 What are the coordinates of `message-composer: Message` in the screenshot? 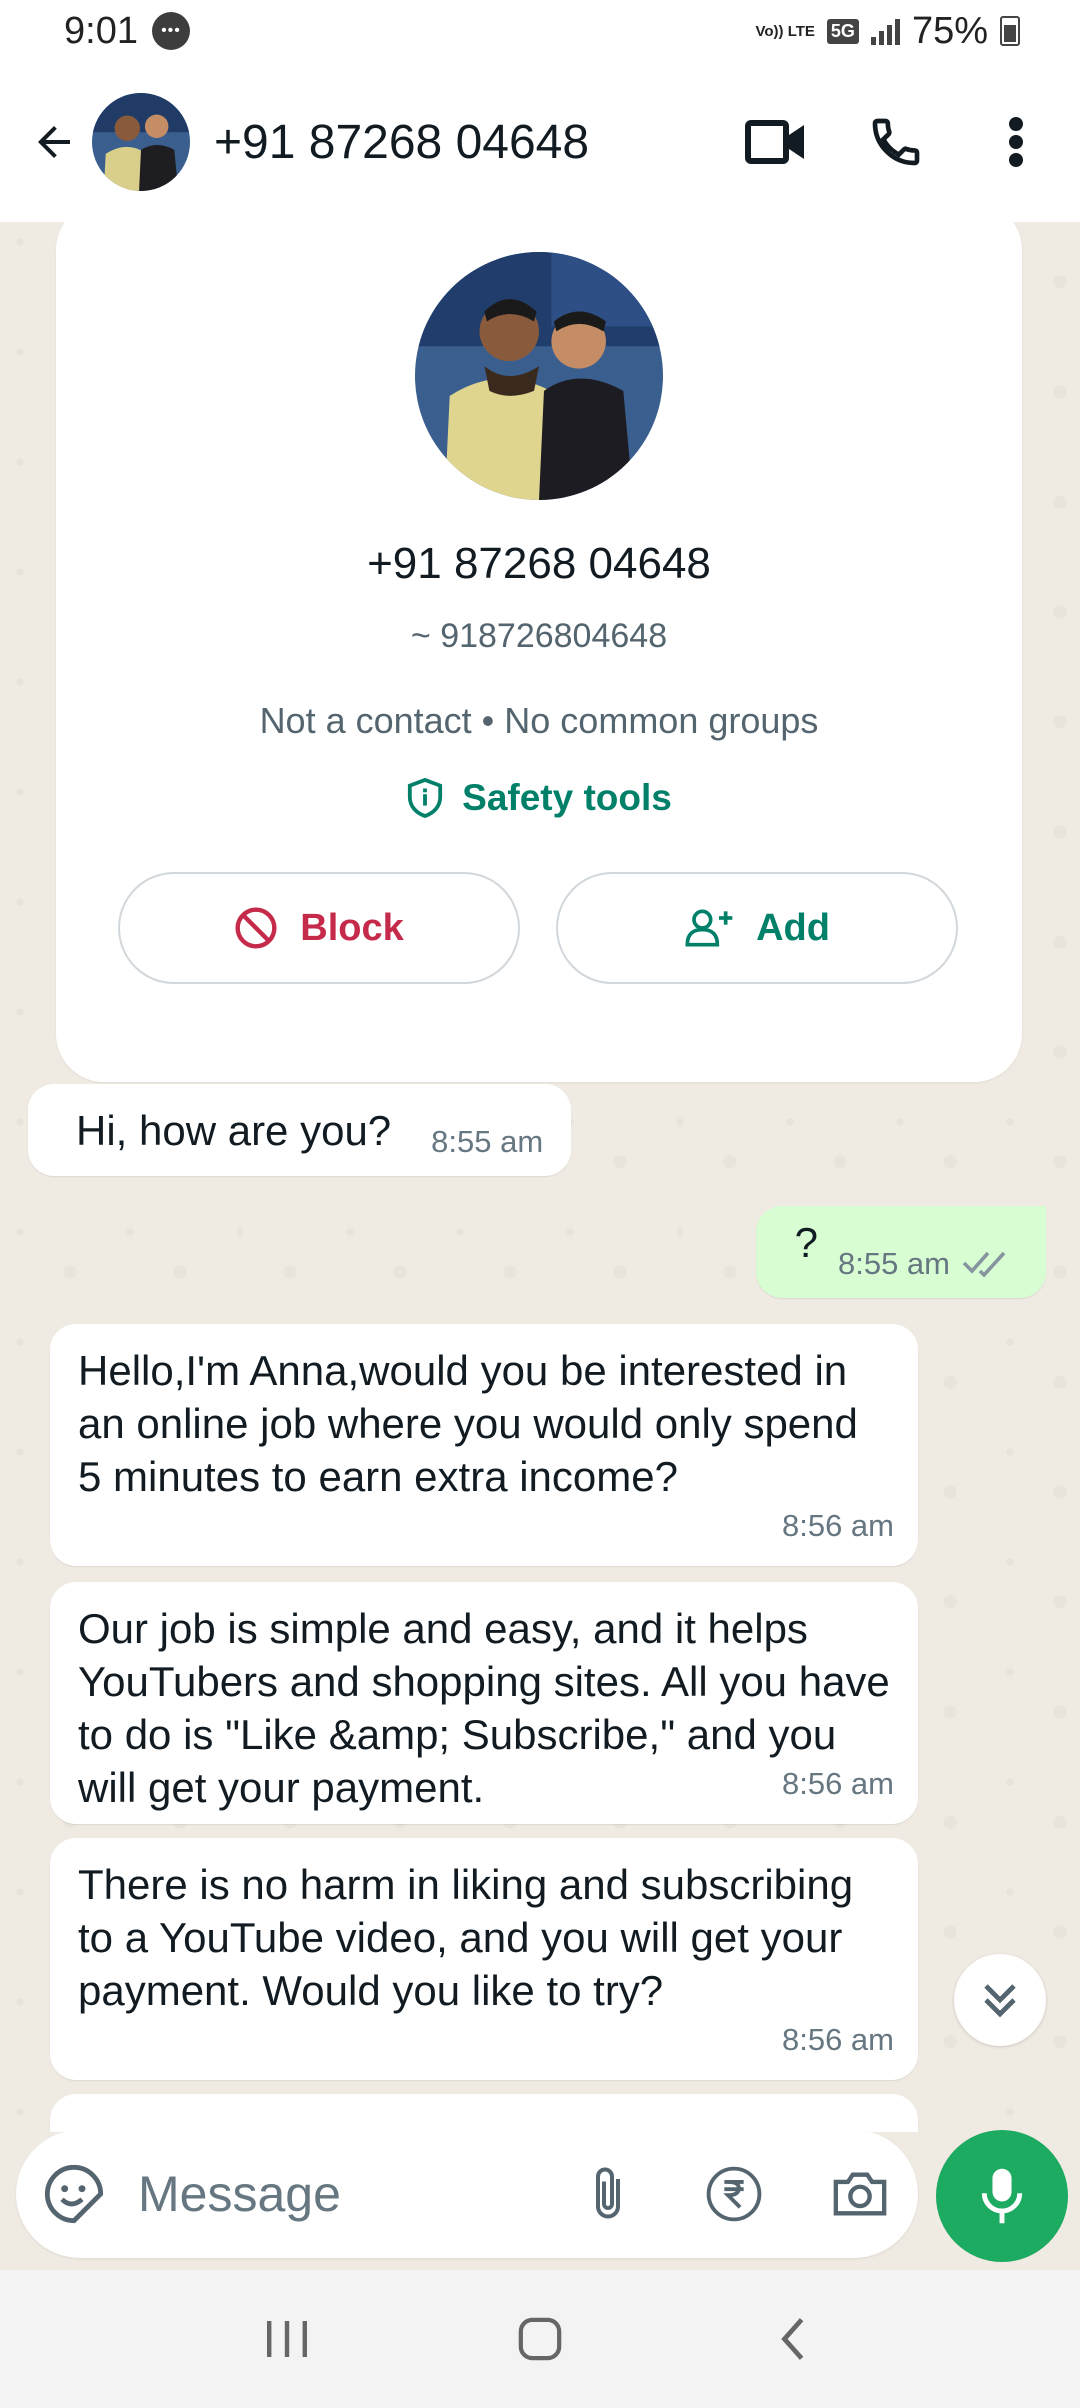 It's located at (467, 2194).